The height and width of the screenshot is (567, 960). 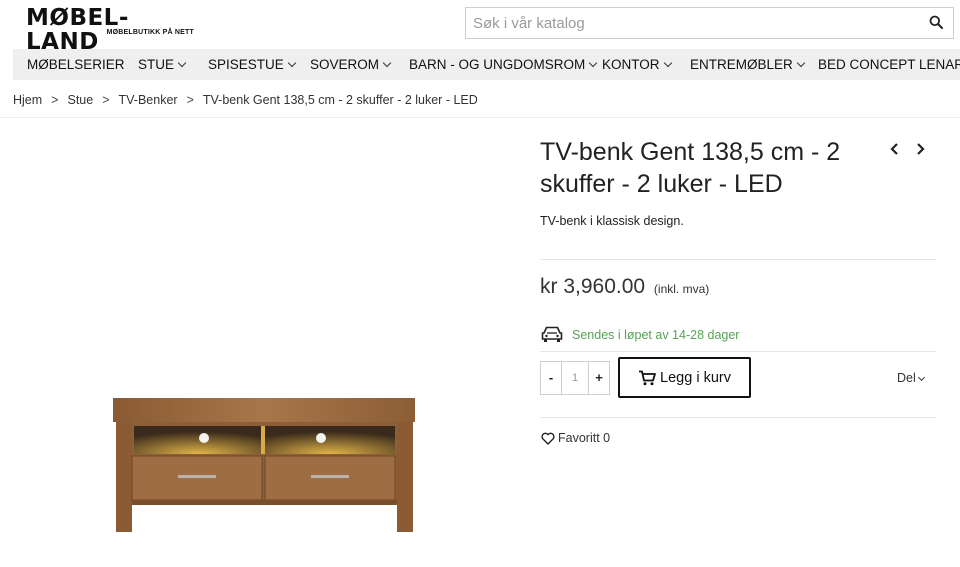 I want to click on site-logo: MØBEL-LAND MØBELBUTIKK PÅ NETT, so click(x=111, y=30).